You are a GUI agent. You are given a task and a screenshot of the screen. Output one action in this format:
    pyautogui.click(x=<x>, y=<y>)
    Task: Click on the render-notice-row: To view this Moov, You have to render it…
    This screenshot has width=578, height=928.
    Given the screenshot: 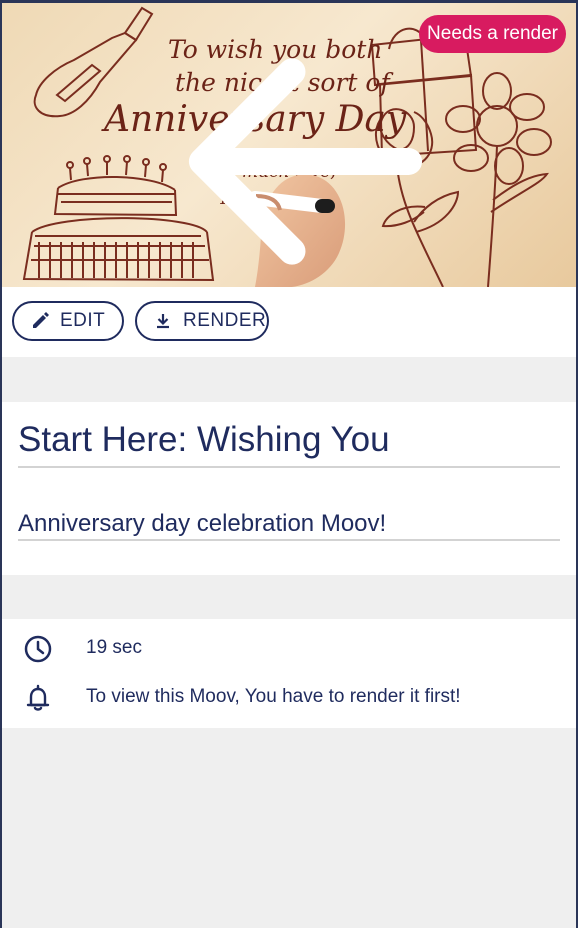 What is the action you would take?
    pyautogui.click(x=289, y=694)
    